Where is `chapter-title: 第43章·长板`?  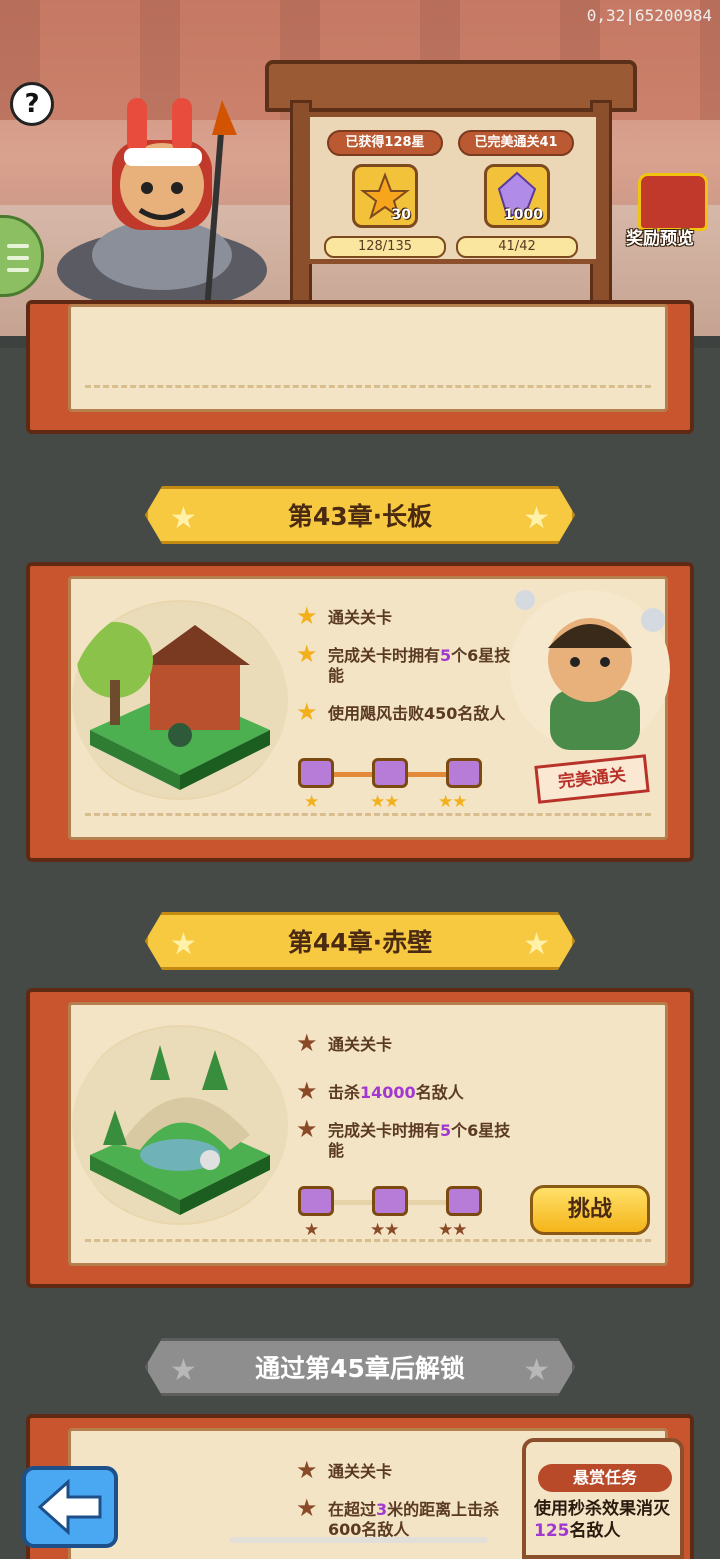 chapter-title: 第43章·长板 is located at coordinates (360, 516).